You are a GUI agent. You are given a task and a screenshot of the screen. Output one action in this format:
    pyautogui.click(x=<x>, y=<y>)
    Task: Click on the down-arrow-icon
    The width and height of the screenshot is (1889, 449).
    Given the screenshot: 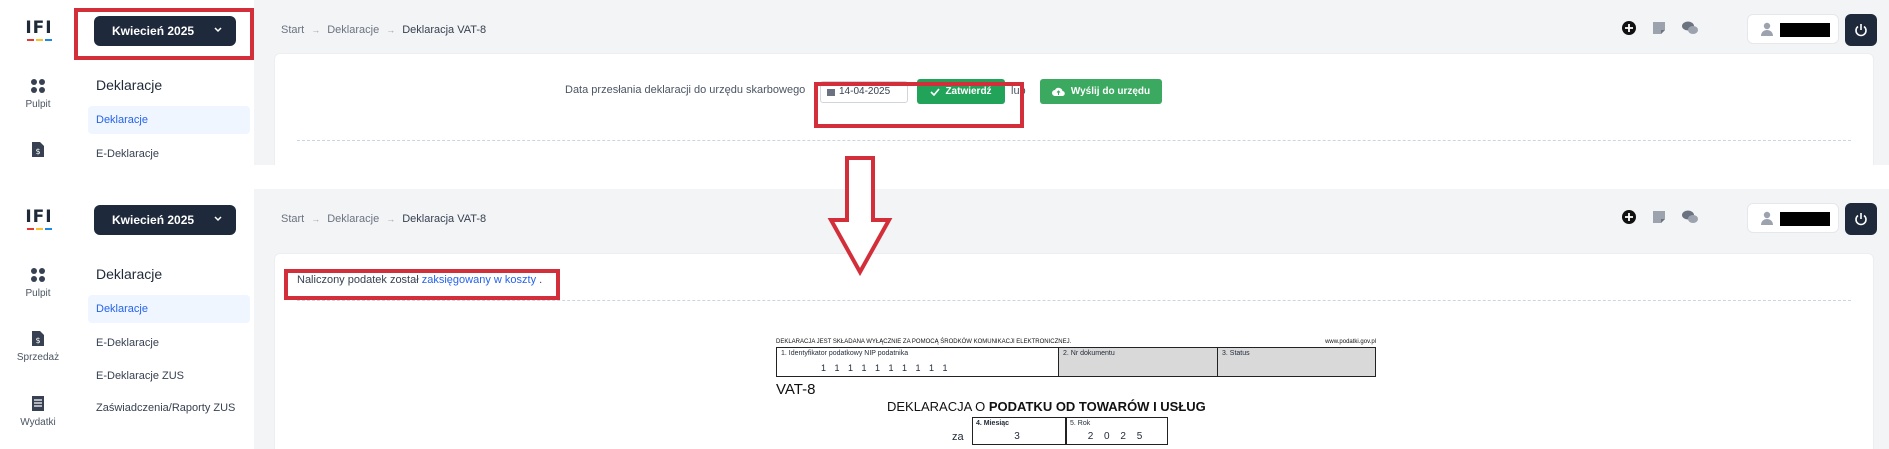 What is the action you would take?
    pyautogui.click(x=860, y=216)
    